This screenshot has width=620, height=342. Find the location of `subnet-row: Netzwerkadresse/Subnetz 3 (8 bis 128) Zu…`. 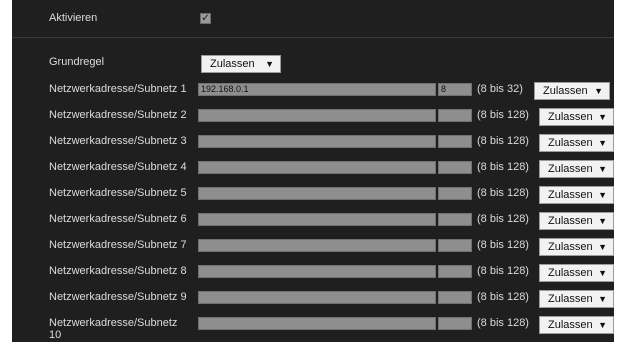

subnet-row: Netzwerkadresse/Subnetz 3 (8 bis 128) Zu… is located at coordinates (313, 142).